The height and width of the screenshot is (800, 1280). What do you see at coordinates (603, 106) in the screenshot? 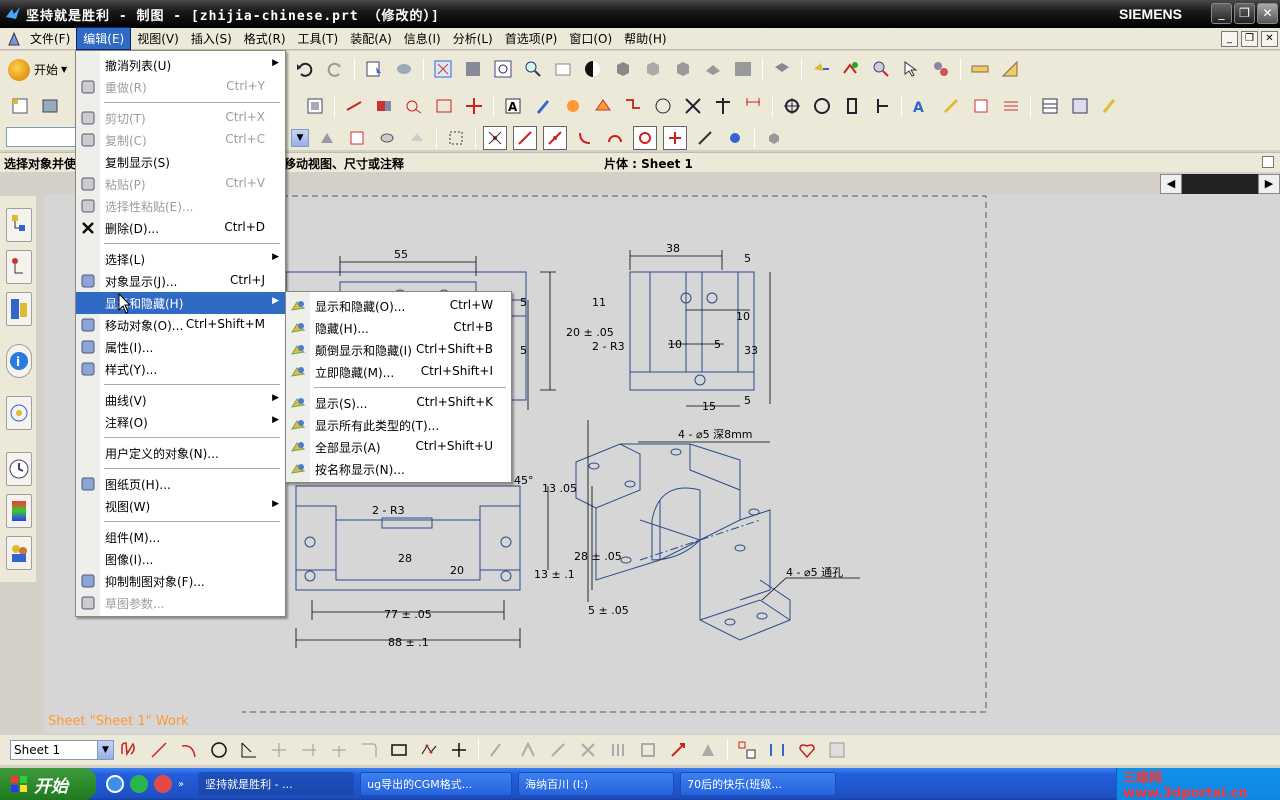
I see `surface-finish-icon` at bounding box center [603, 106].